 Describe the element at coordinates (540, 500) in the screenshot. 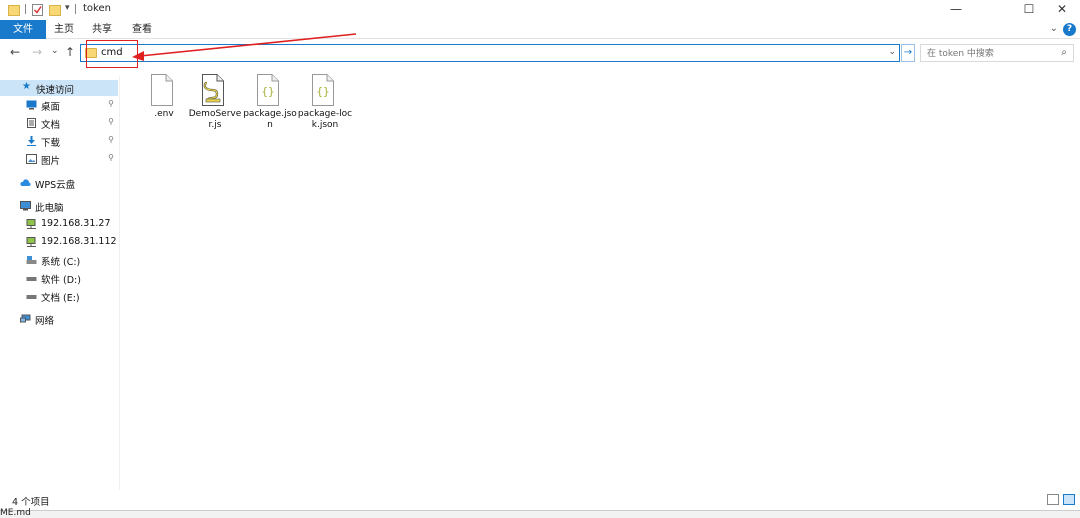

I see `status-bar: 4 个项目` at that location.